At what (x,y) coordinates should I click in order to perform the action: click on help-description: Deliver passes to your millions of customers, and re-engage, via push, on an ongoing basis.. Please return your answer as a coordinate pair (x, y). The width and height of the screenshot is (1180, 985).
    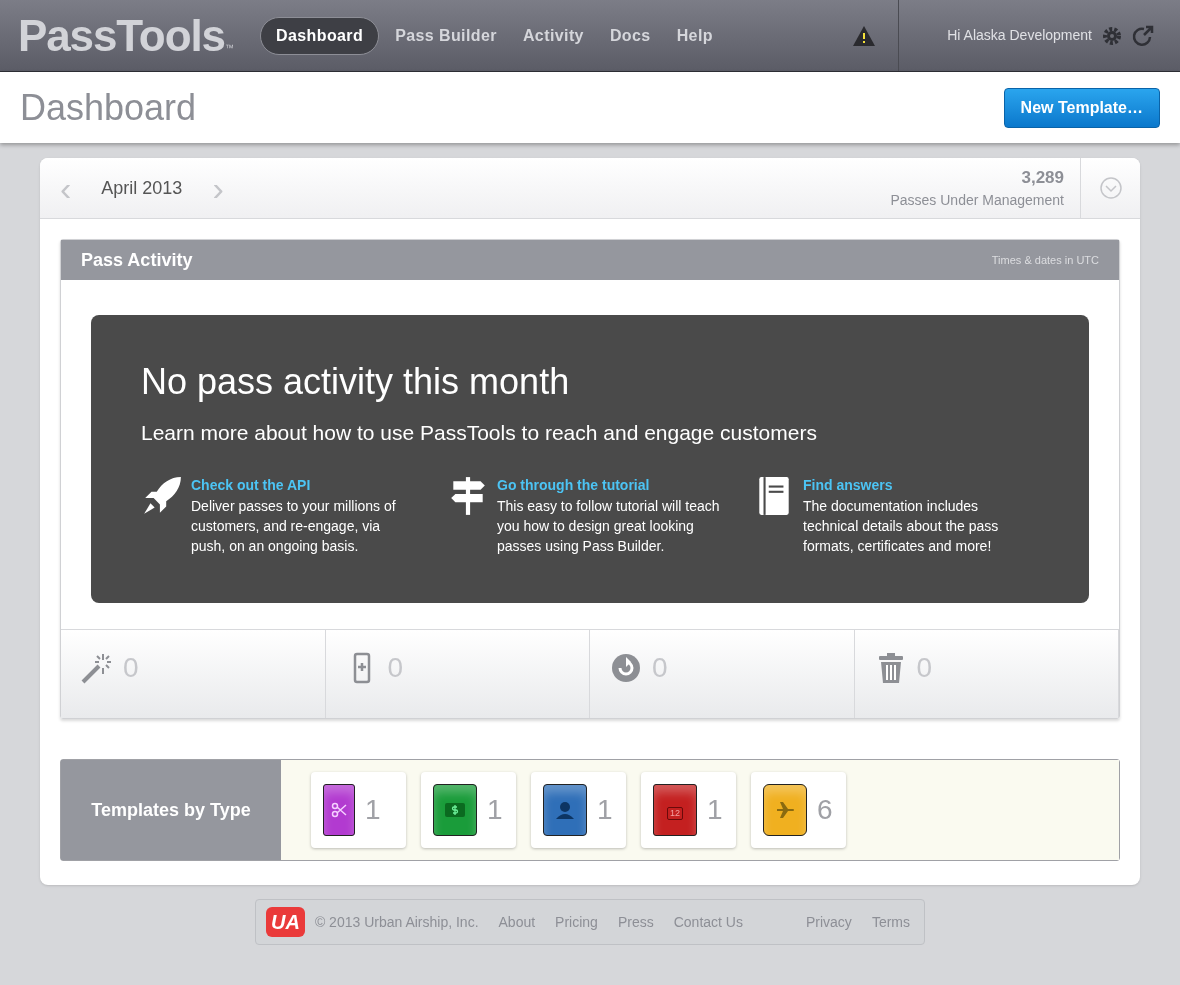
    Looking at the image, I should click on (294, 526).